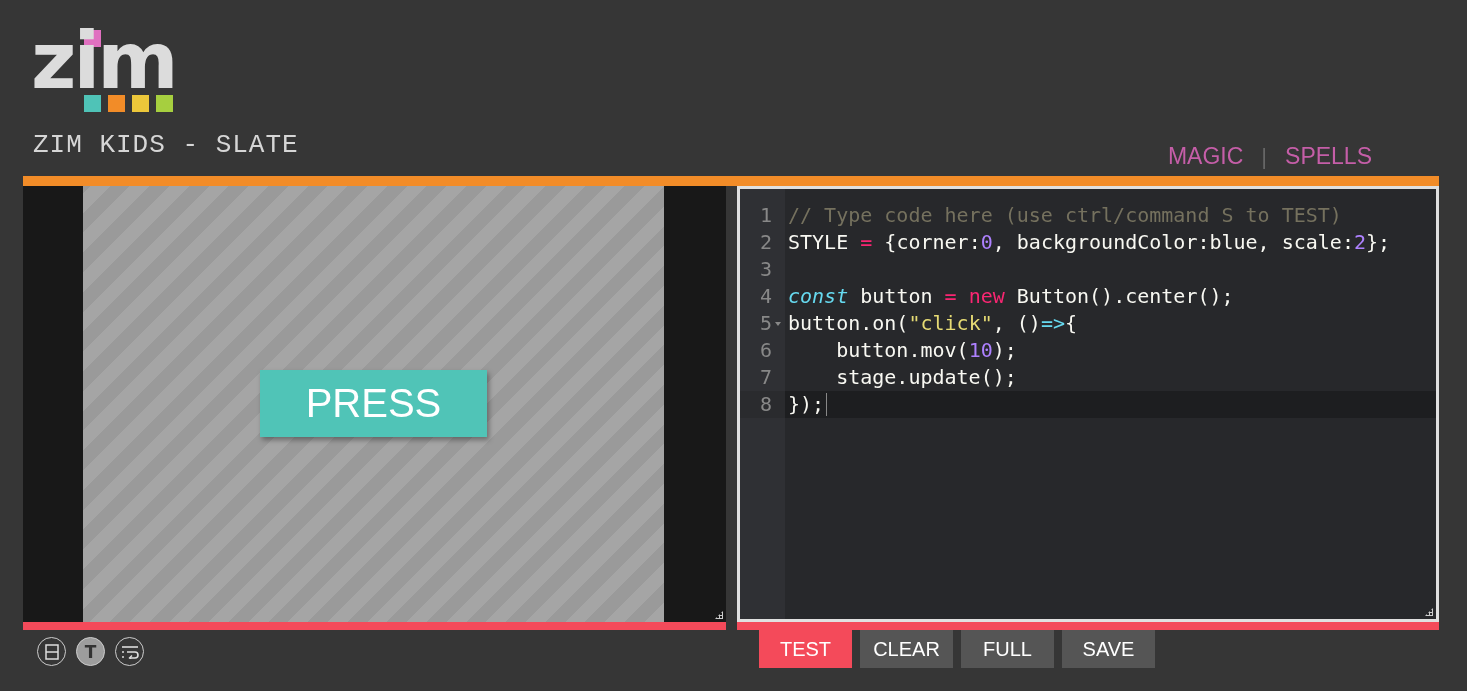  What do you see at coordinates (1089, 242) in the screenshot?
I see `code-line: STYLE = {corner:0, backgroundColor:blue, scale:2};` at bounding box center [1089, 242].